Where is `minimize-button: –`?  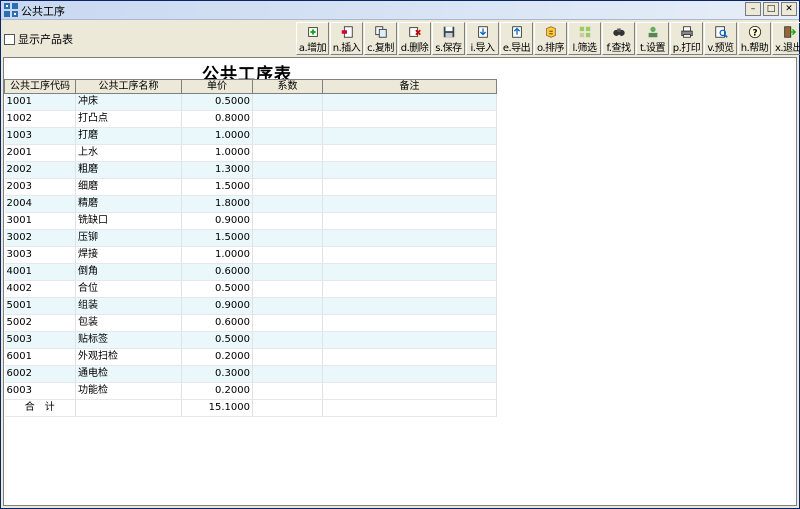
minimize-button: – is located at coordinates (753, 9).